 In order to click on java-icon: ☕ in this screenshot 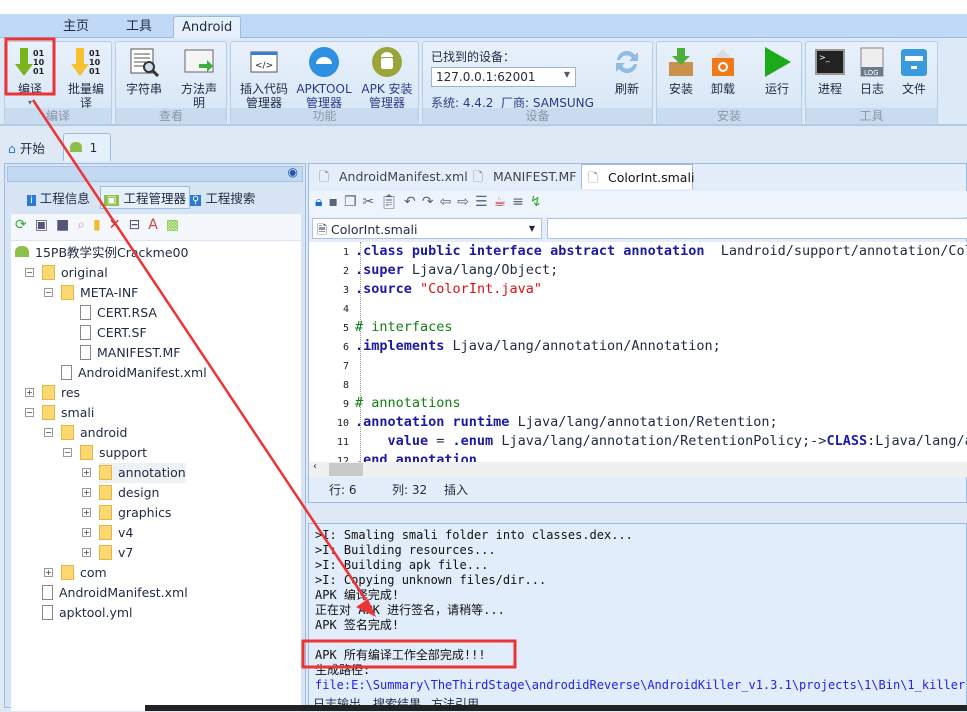, I will do `click(503, 202)`.